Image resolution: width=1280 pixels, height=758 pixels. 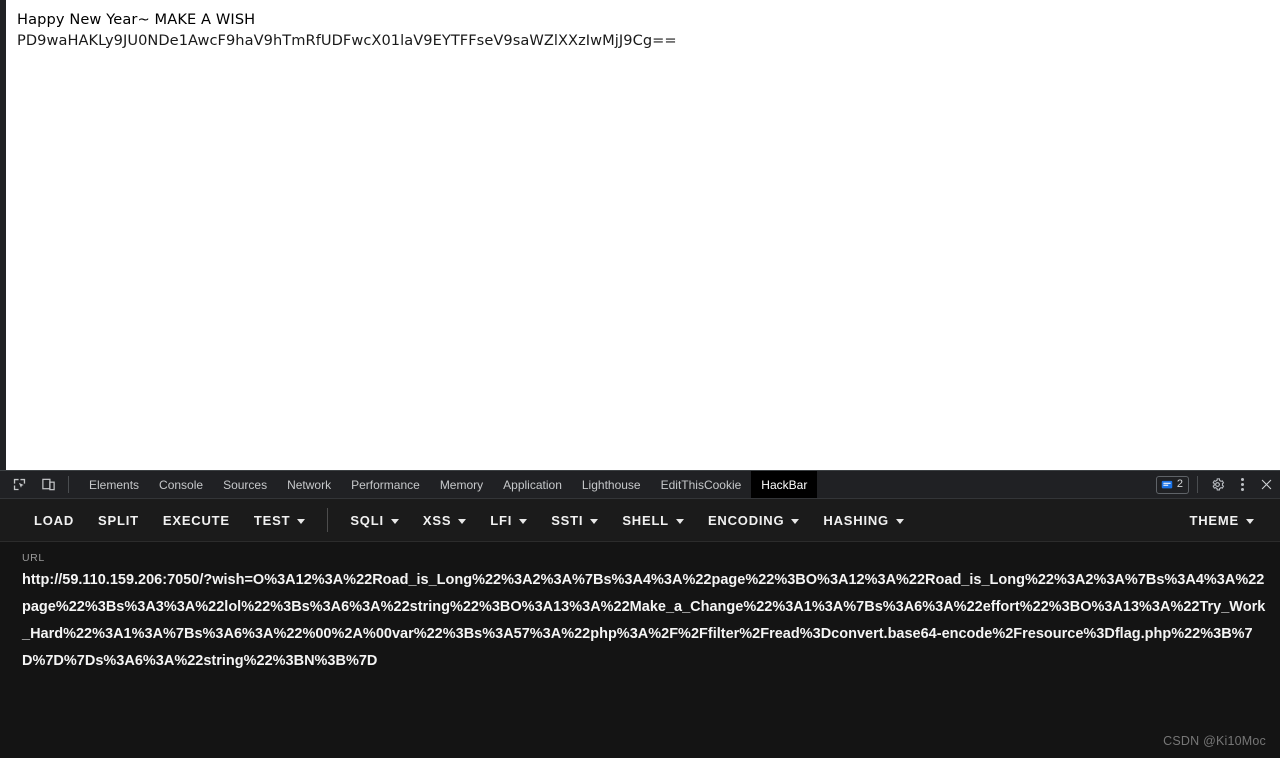 I want to click on tab-label: Application, so click(x=532, y=484).